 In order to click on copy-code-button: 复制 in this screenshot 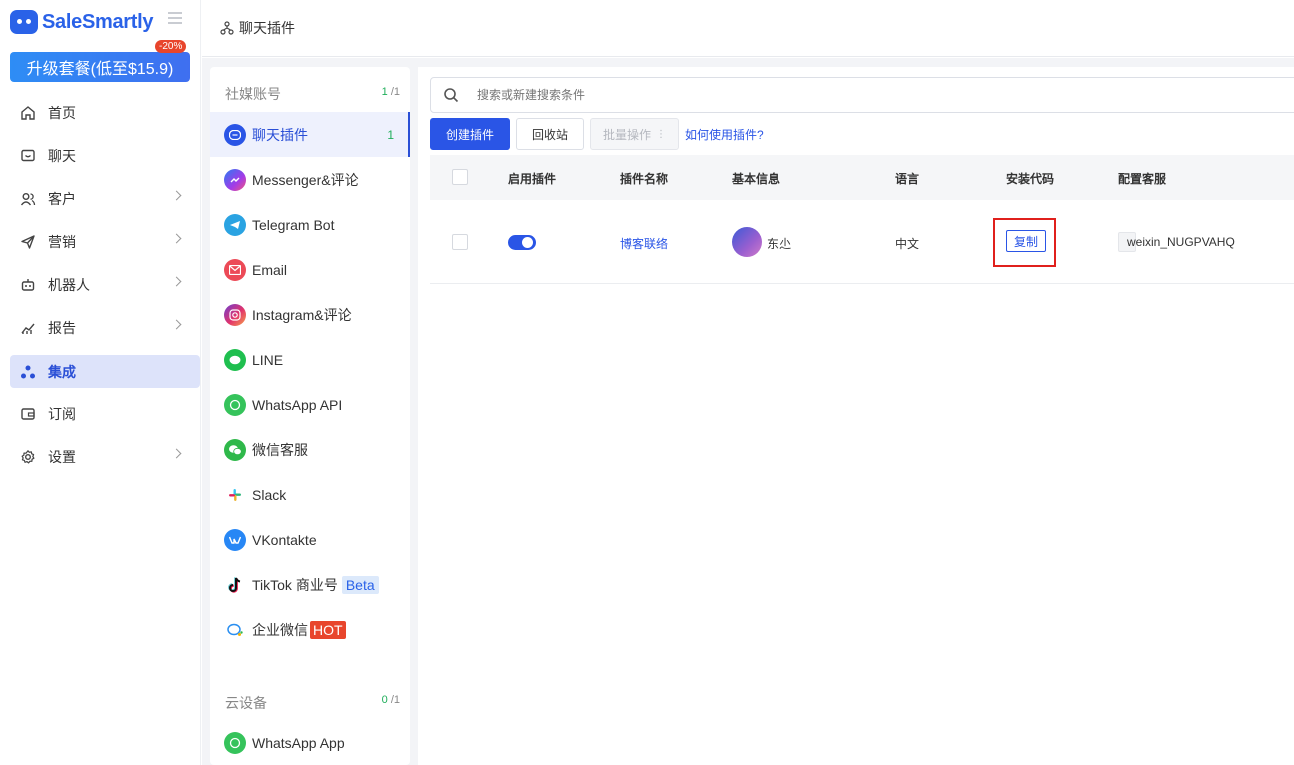, I will do `click(1026, 241)`.